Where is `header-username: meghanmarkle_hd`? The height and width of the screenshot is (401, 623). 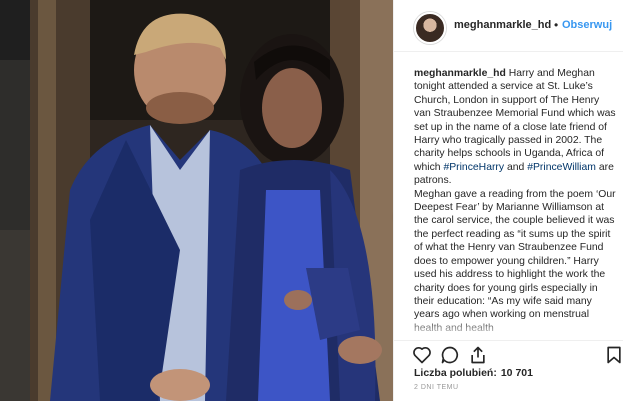
header-username: meghanmarkle_hd is located at coordinates (502, 25).